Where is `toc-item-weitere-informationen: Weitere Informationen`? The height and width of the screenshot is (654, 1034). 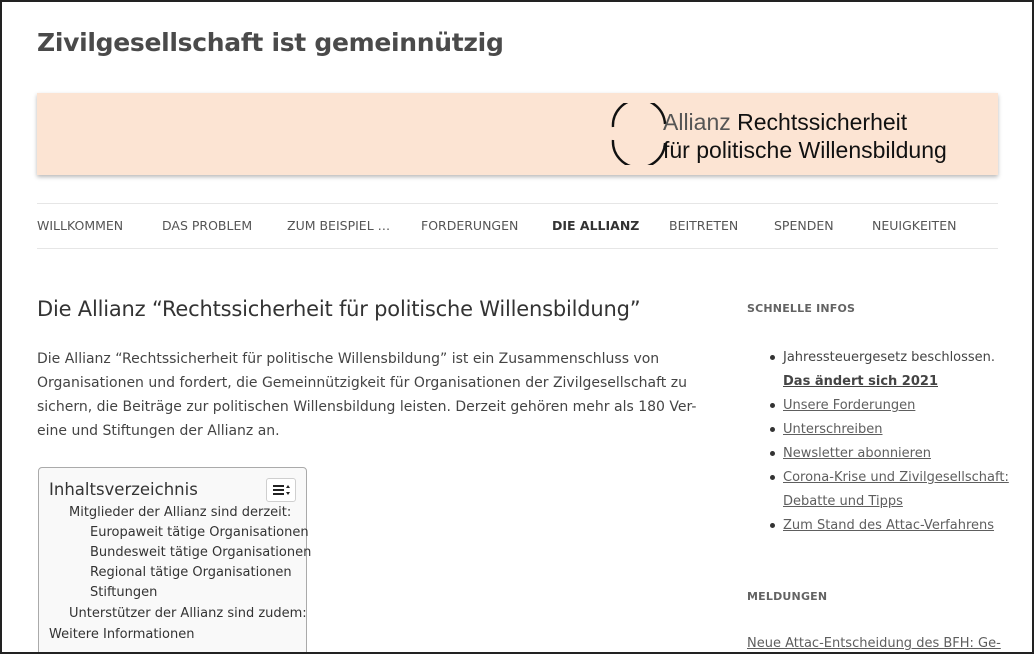 toc-item-weitere-informationen: Weitere Informationen is located at coordinates (121, 634).